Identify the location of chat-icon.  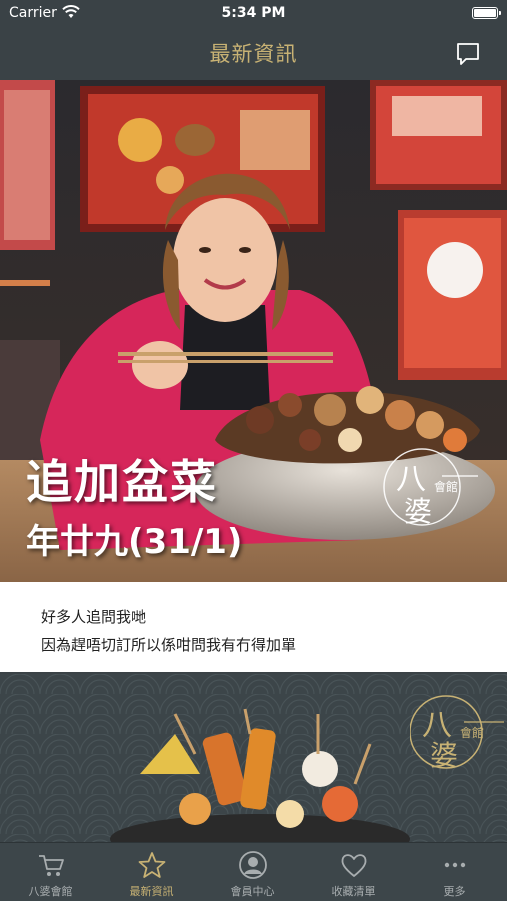
(468, 54).